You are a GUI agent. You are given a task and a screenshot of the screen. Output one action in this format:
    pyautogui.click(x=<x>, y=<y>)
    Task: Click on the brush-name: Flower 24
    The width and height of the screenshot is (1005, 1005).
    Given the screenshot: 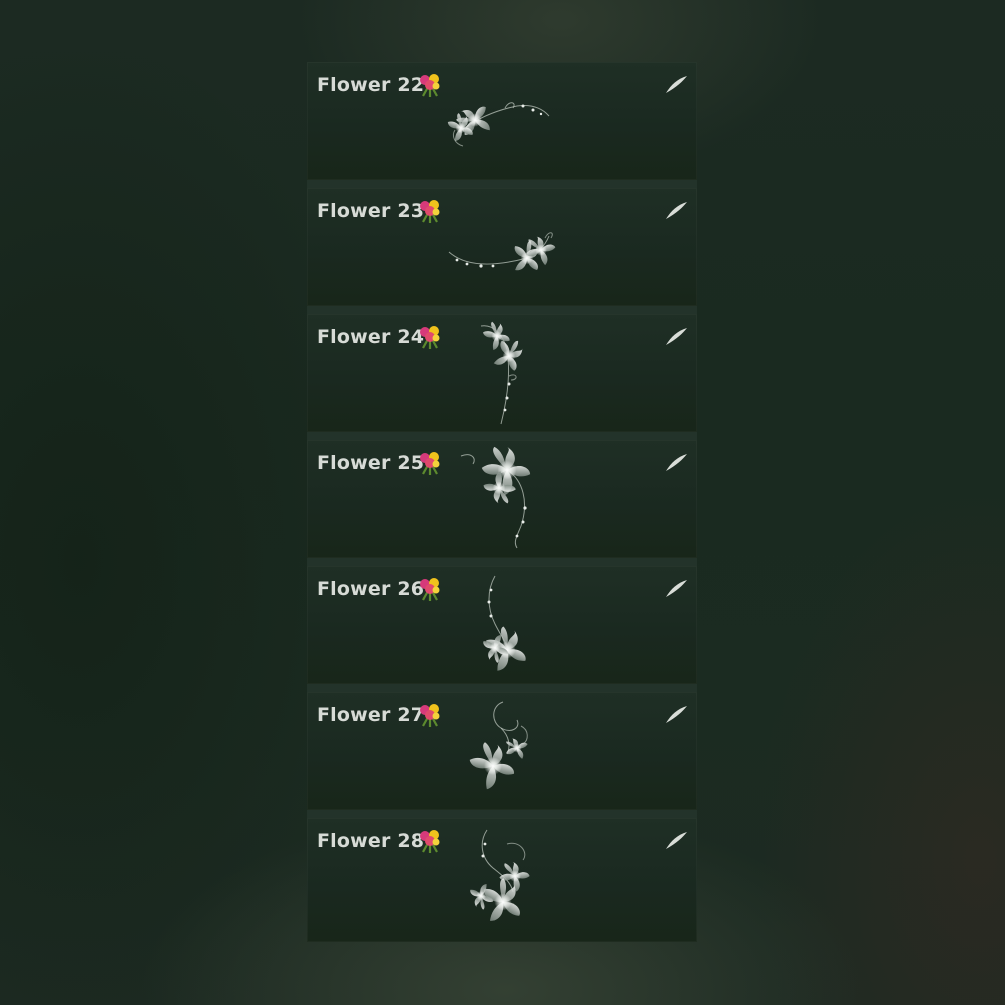 What is the action you would take?
    pyautogui.click(x=371, y=337)
    